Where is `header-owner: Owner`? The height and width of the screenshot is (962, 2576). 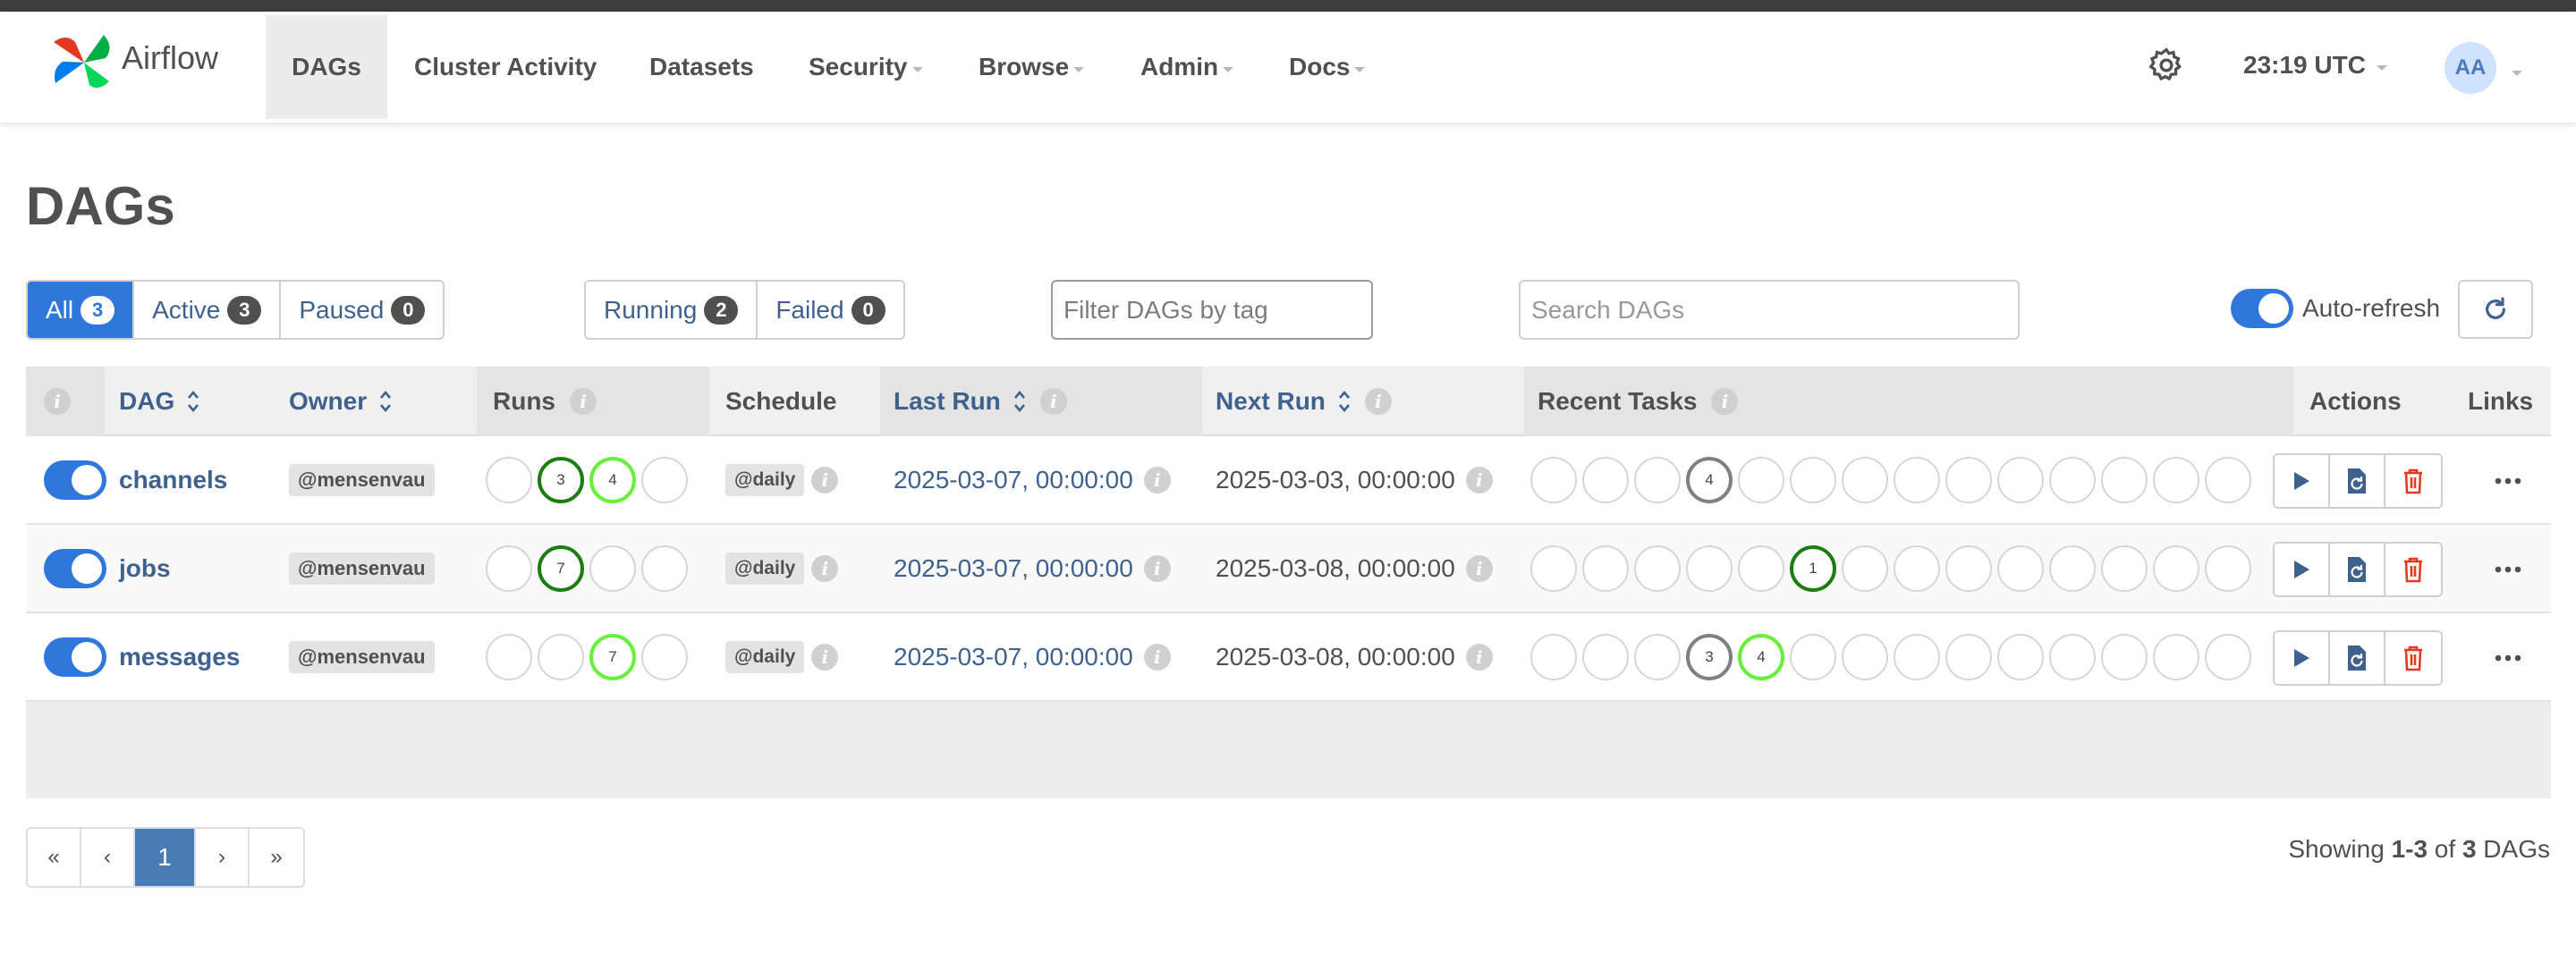
header-owner: Owner is located at coordinates (340, 401).